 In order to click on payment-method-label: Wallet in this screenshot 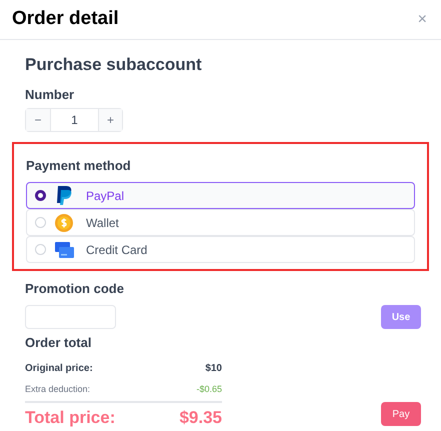, I will do `click(102, 223)`.